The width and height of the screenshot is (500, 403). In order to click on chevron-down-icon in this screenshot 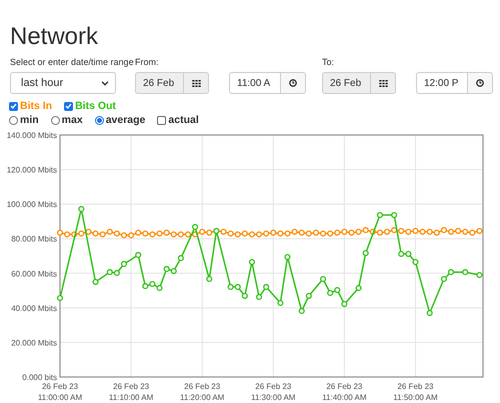, I will do `click(105, 83)`.